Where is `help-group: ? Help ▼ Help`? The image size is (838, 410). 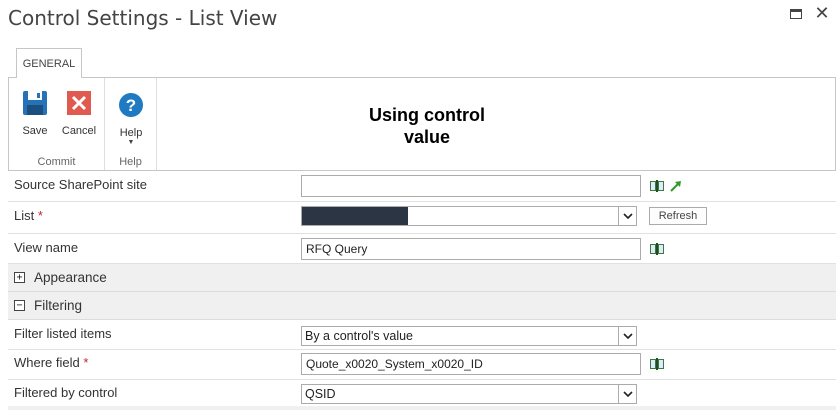
help-group: ? Help ▼ Help is located at coordinates (131, 124).